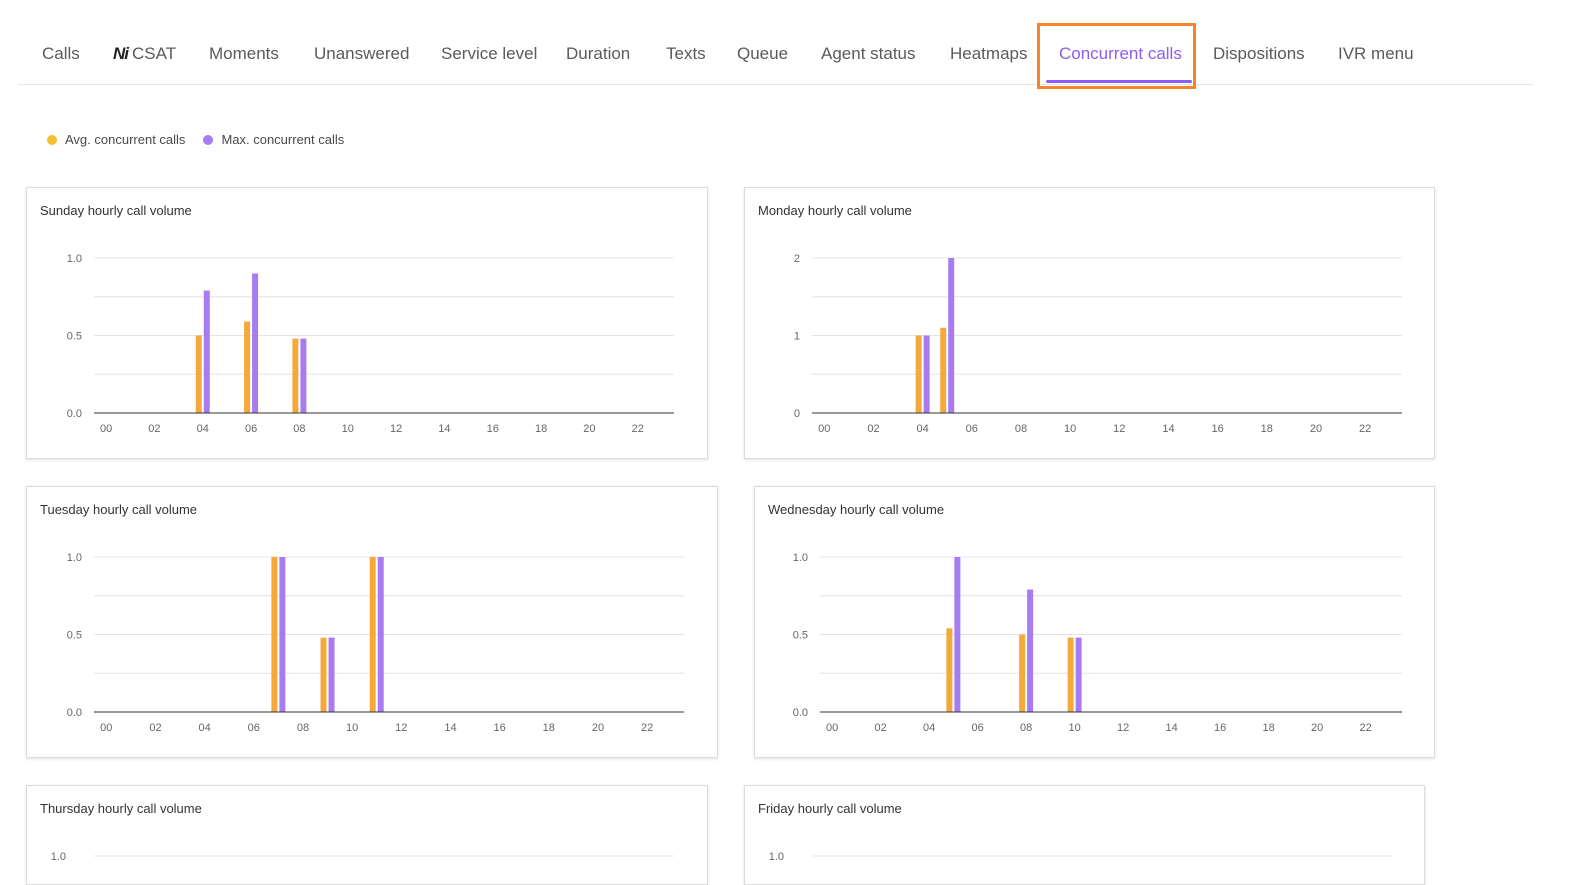 Image resolution: width=1586 pixels, height=885 pixels. I want to click on tab-label: Queue, so click(763, 53).